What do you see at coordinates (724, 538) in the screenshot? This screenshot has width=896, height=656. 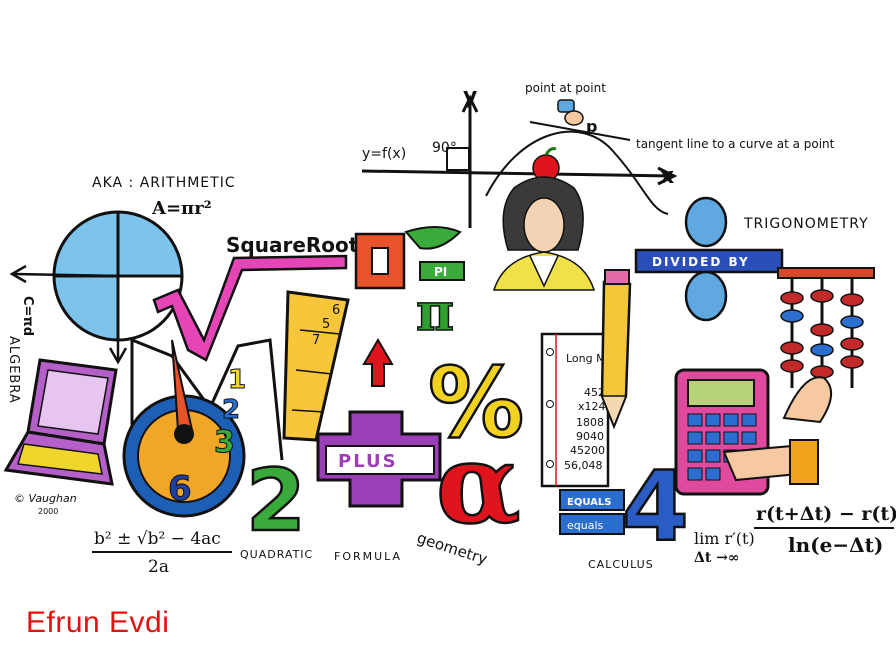 I see `limit-expression: lim r′(t)` at bounding box center [724, 538].